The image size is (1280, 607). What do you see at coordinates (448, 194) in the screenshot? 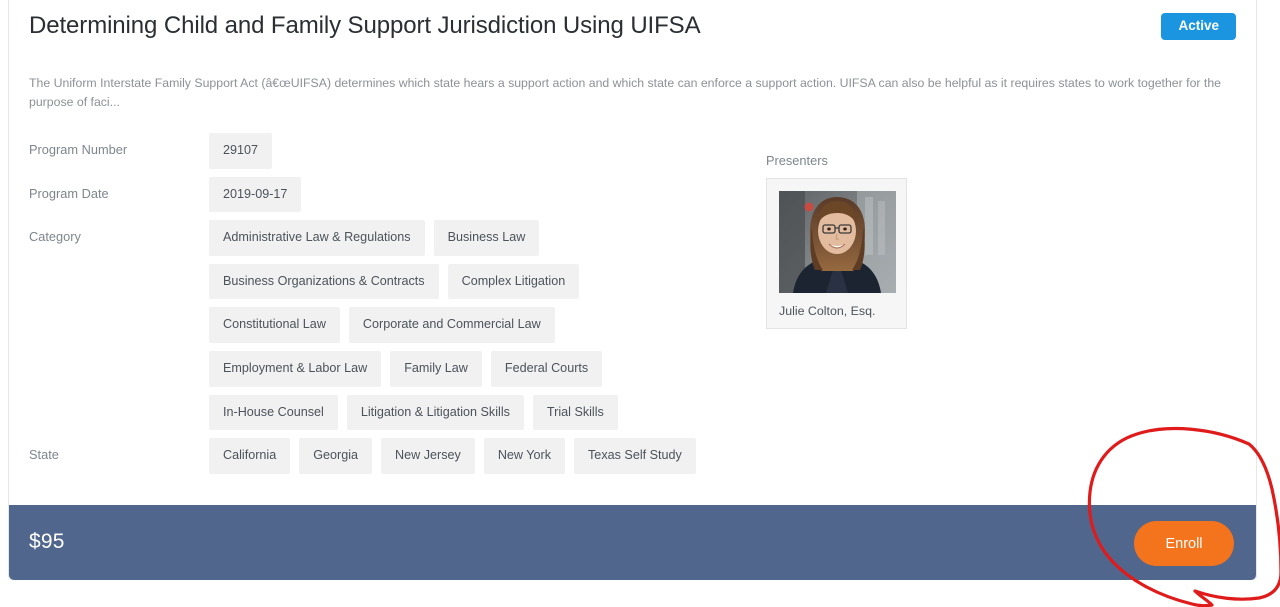
I see `values-program-date: 2019-09-17` at bounding box center [448, 194].